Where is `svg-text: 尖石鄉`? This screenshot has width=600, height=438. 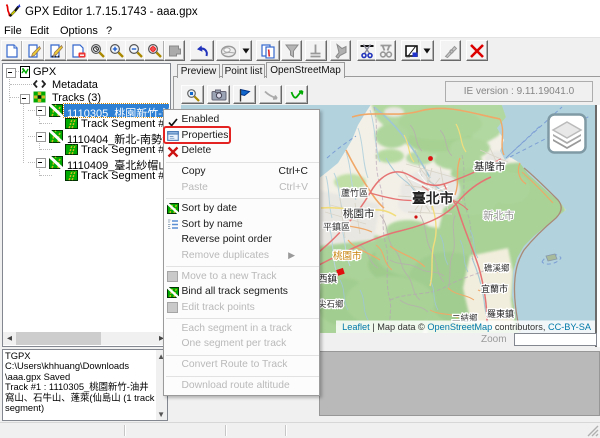 svg-text: 尖石鄉 is located at coordinates (331, 304).